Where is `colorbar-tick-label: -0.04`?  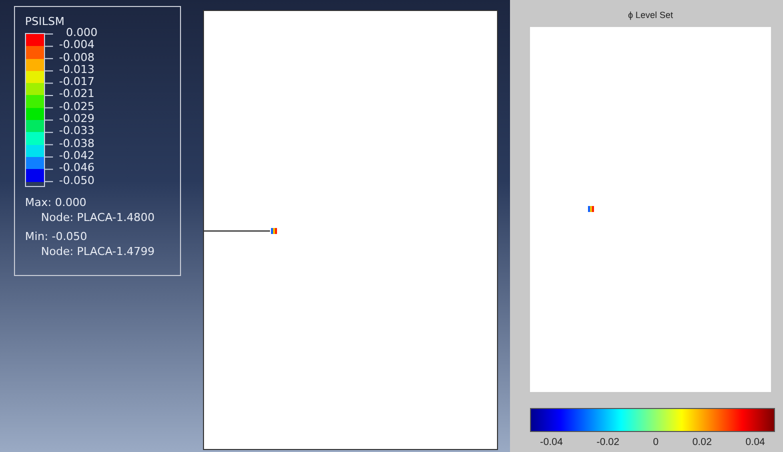
colorbar-tick-label: -0.04 is located at coordinates (551, 443).